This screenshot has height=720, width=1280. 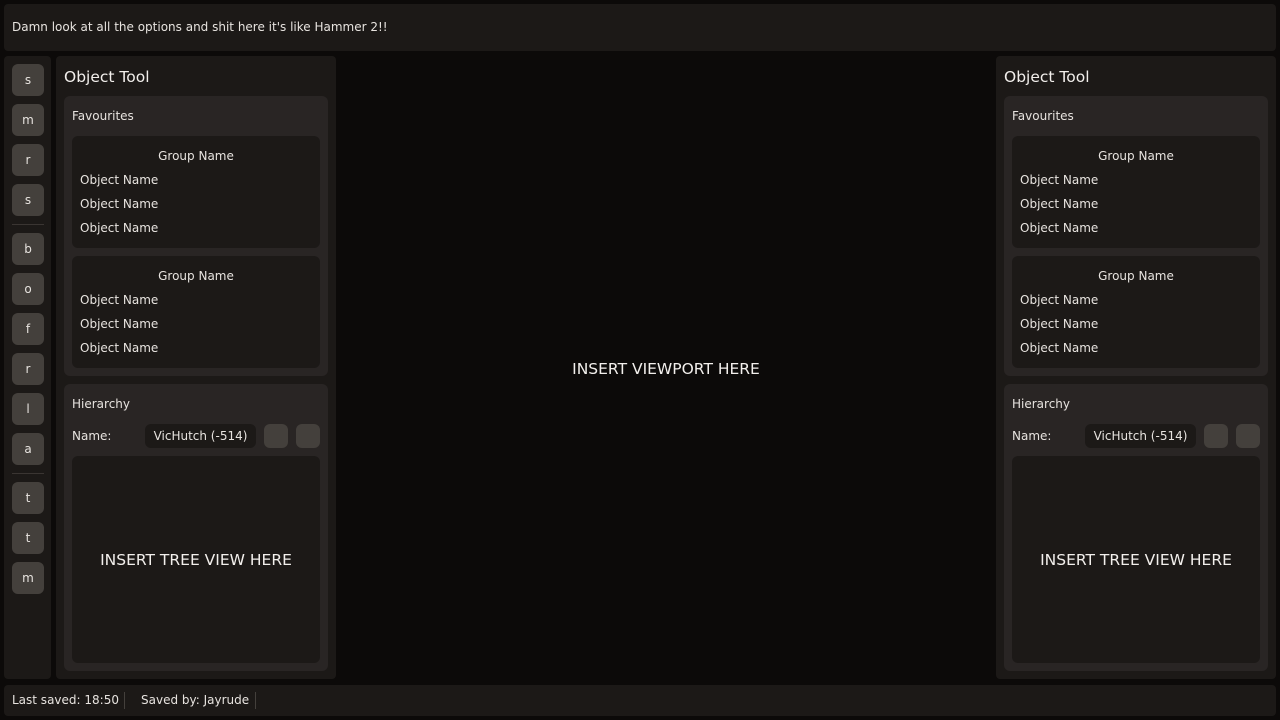 What do you see at coordinates (28, 538) in the screenshot?
I see `tool-button-12: t` at bounding box center [28, 538].